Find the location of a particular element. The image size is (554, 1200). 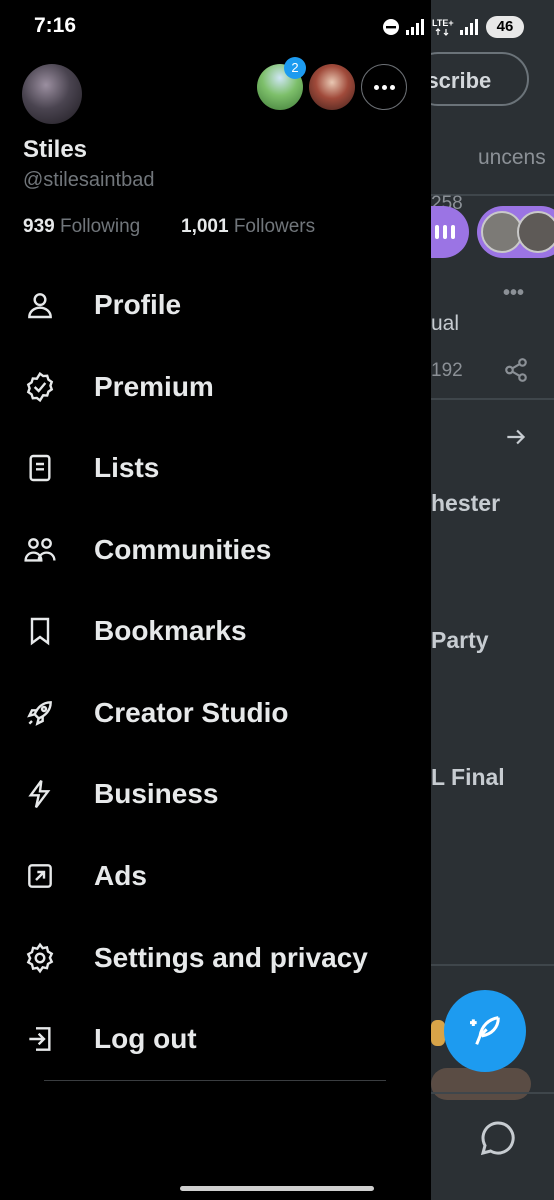

logout-icon is located at coordinates (40, 1039).